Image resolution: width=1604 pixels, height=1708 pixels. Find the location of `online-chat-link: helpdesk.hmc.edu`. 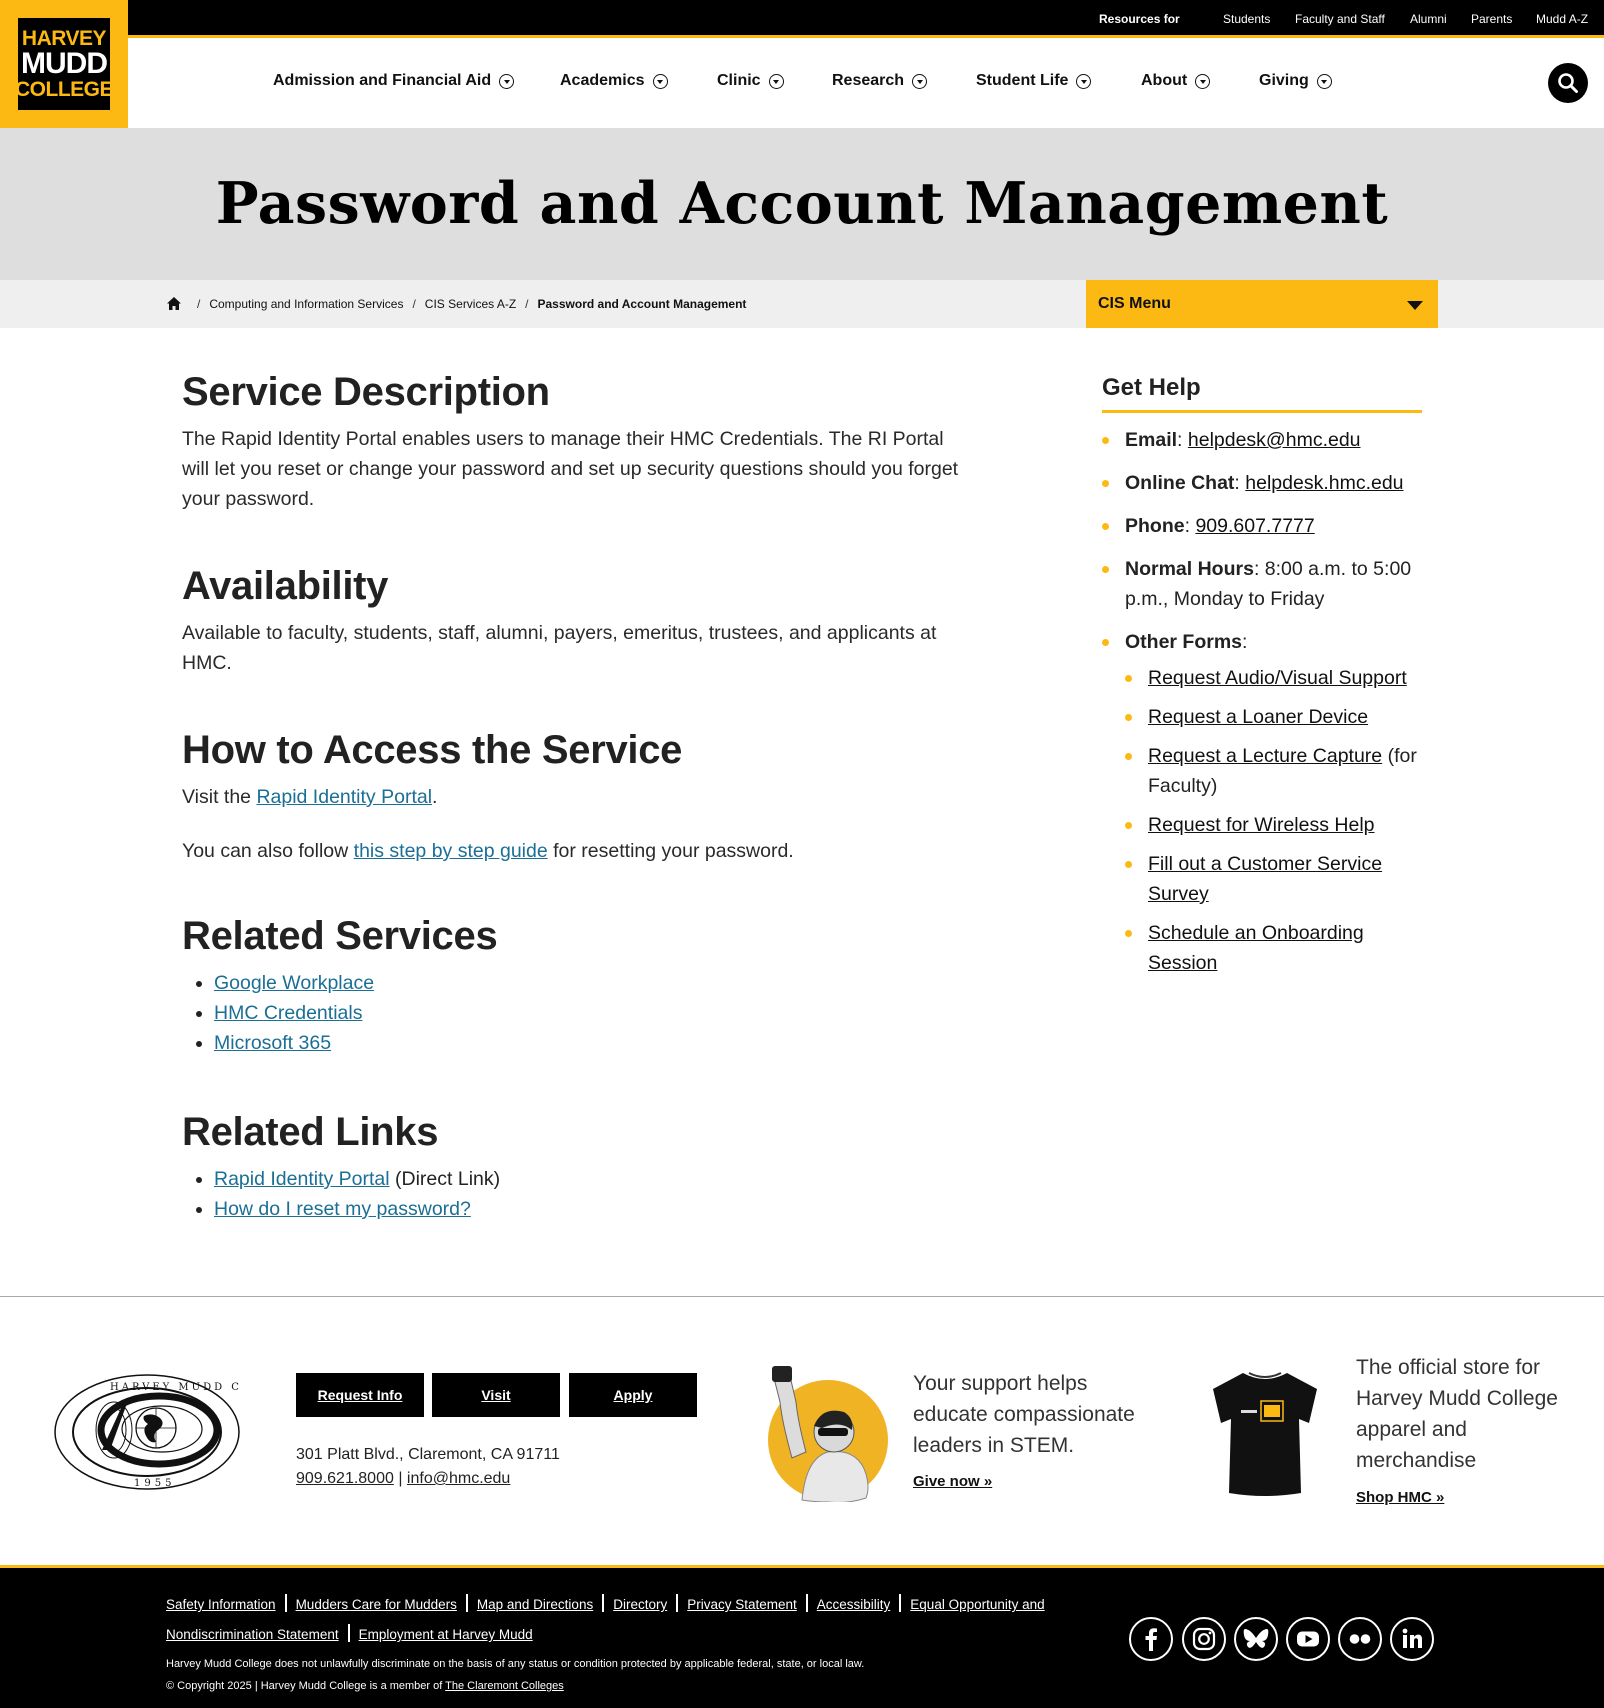

online-chat-link: helpdesk.hmc.edu is located at coordinates (1324, 483).